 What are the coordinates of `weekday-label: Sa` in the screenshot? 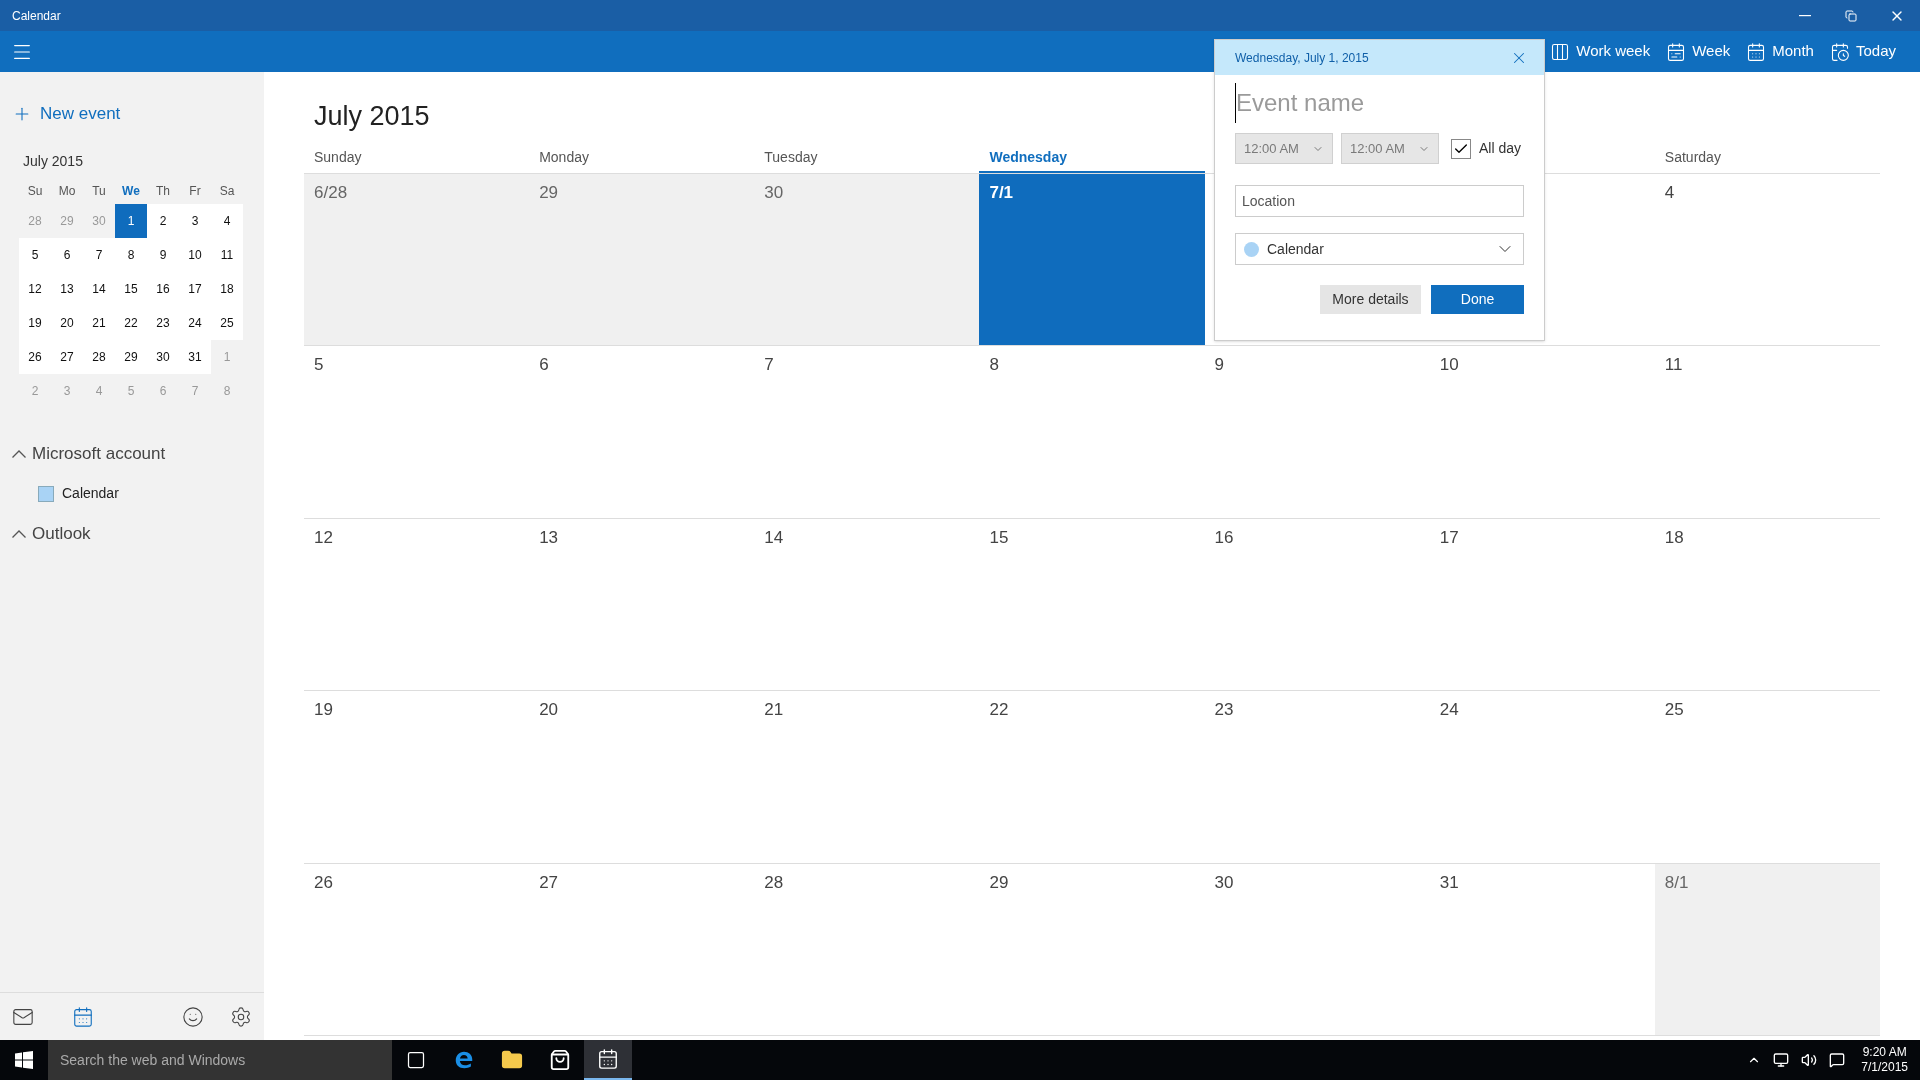 It's located at (227, 191).